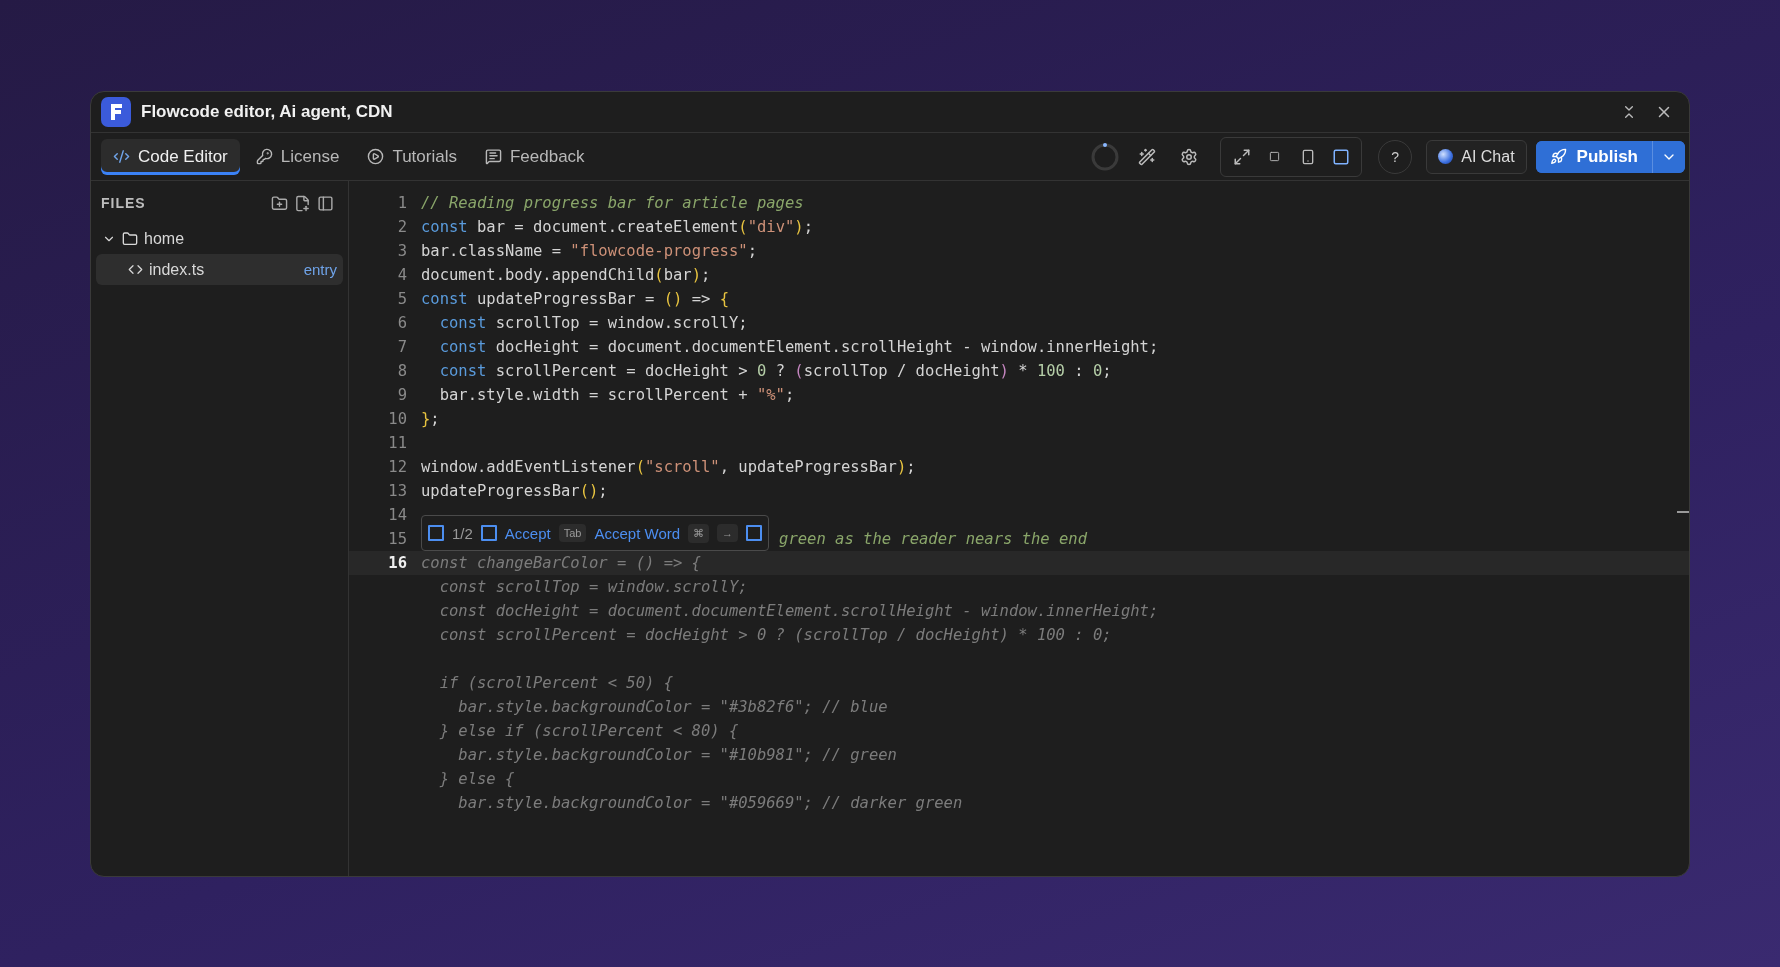 Image resolution: width=1780 pixels, height=967 pixels. I want to click on line-number: 11, so click(397, 443).